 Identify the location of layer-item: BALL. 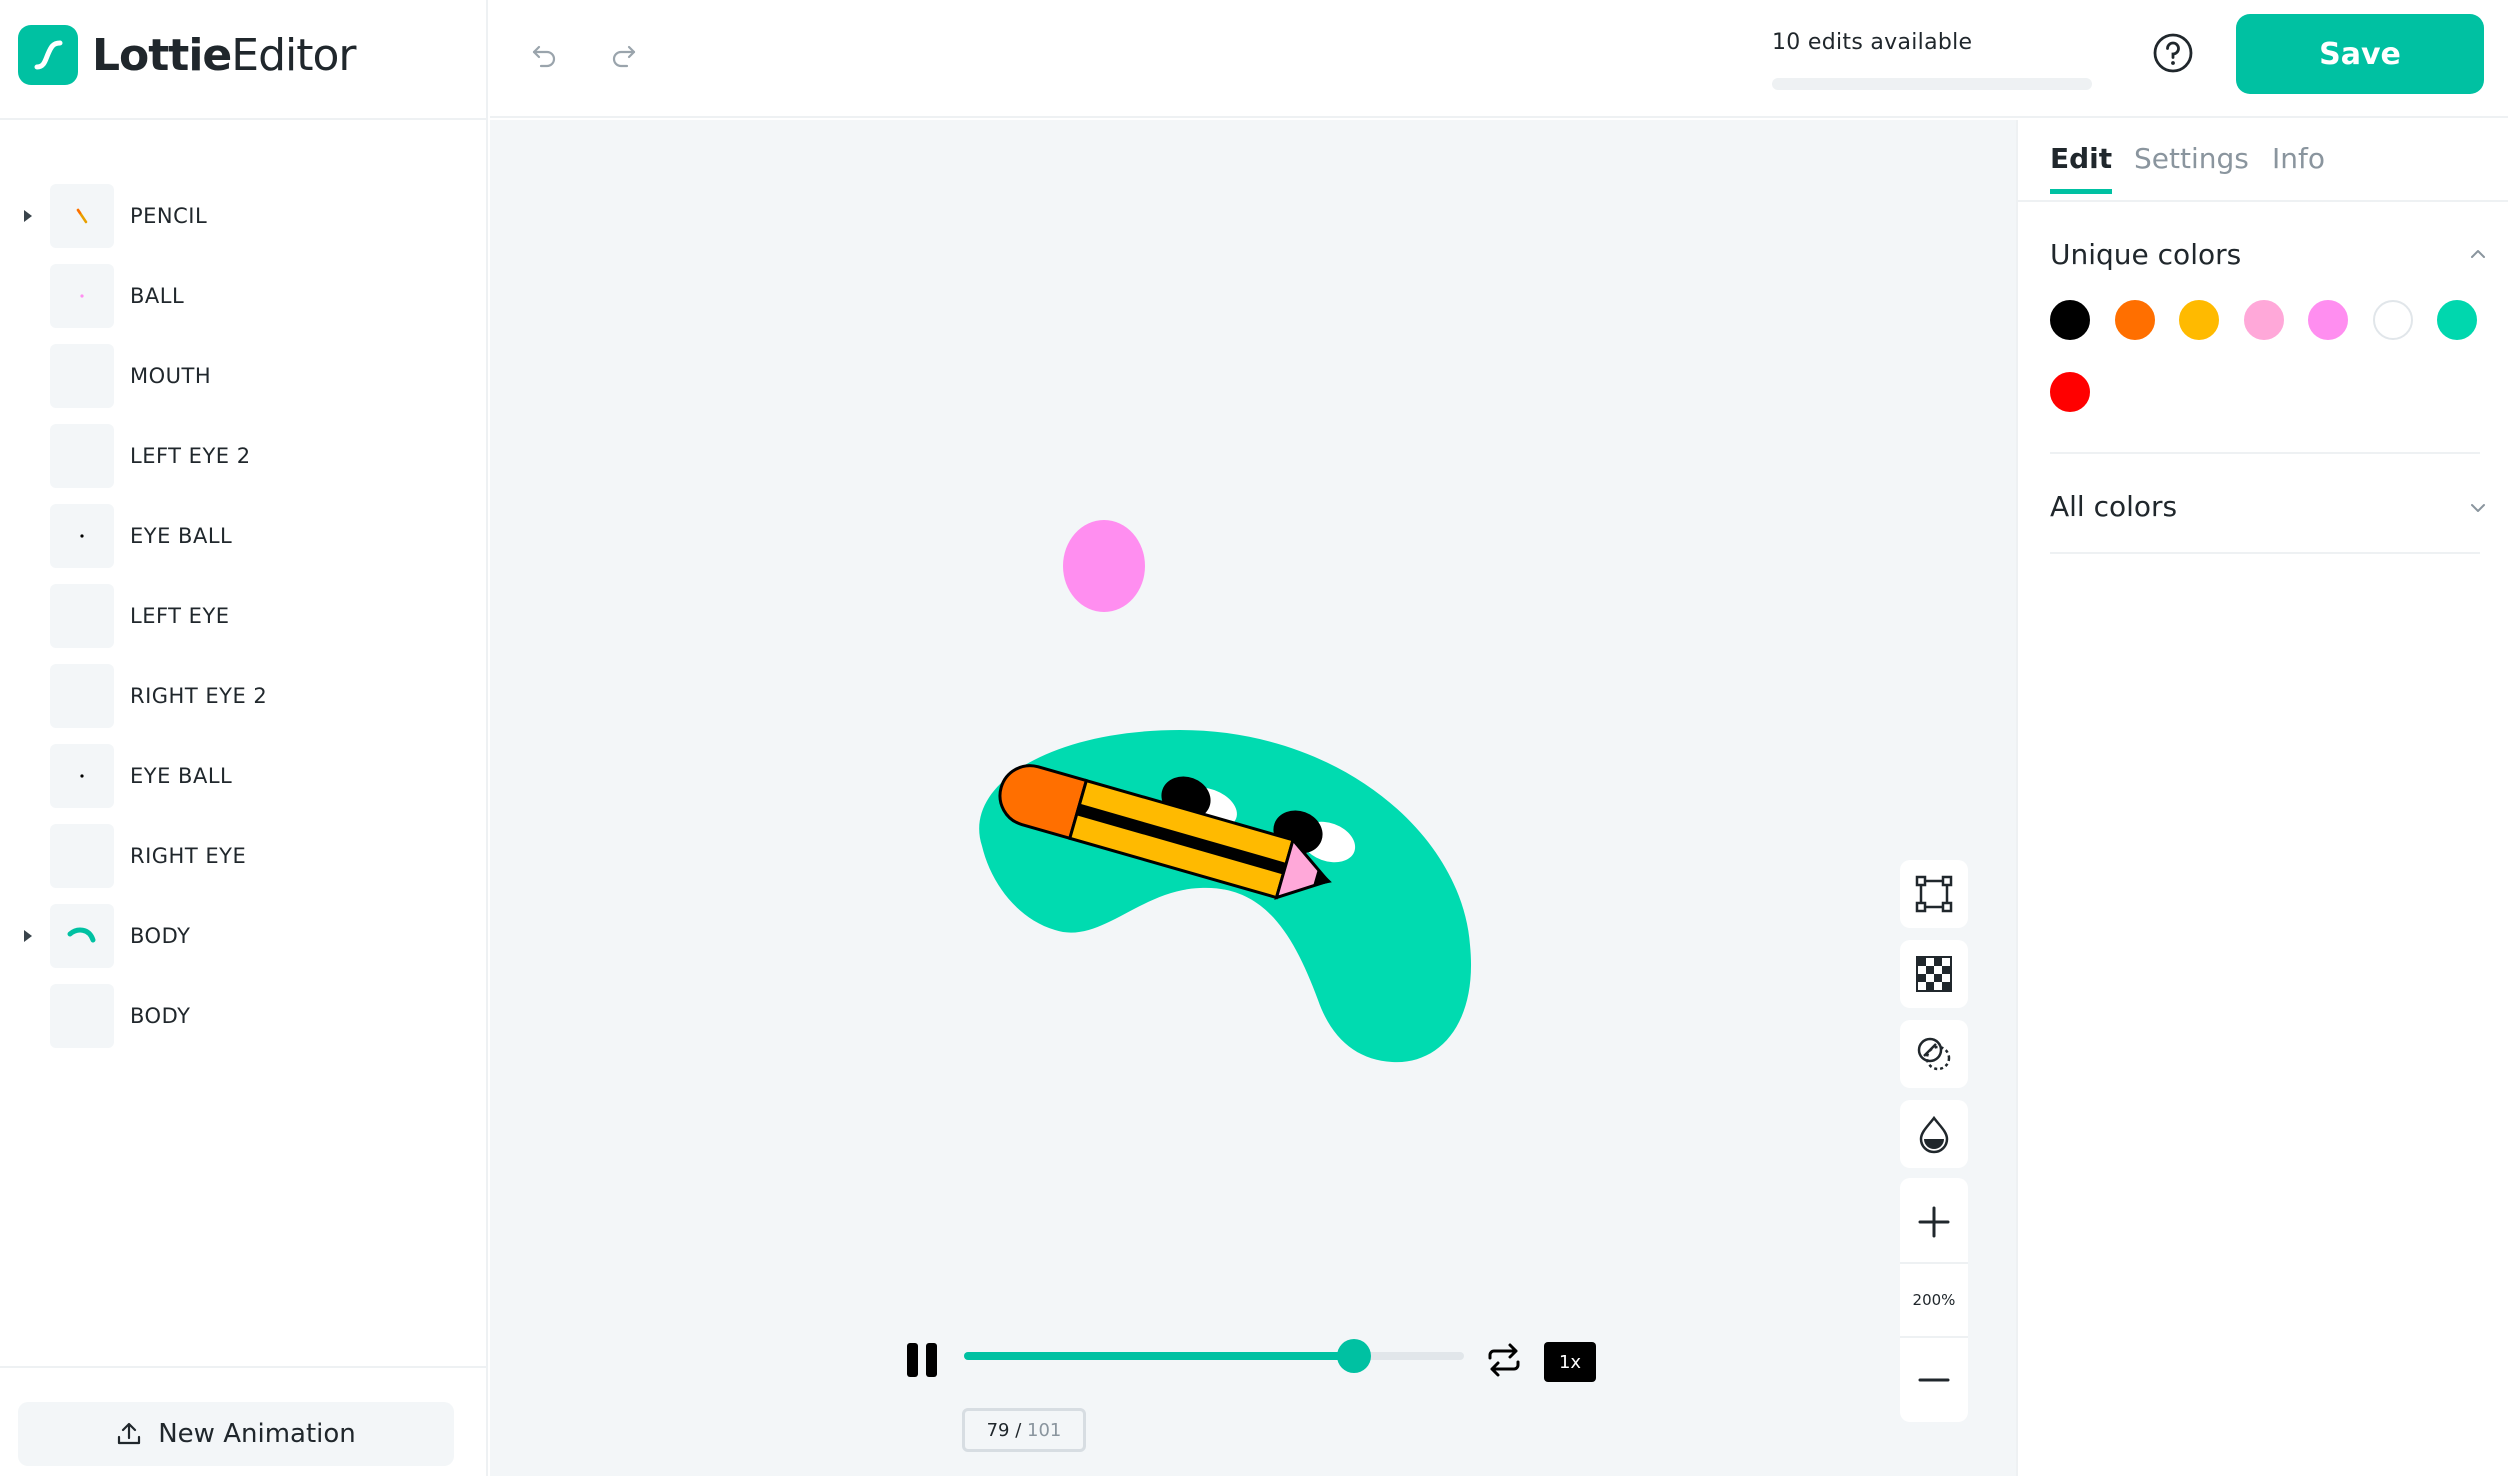
(244, 296).